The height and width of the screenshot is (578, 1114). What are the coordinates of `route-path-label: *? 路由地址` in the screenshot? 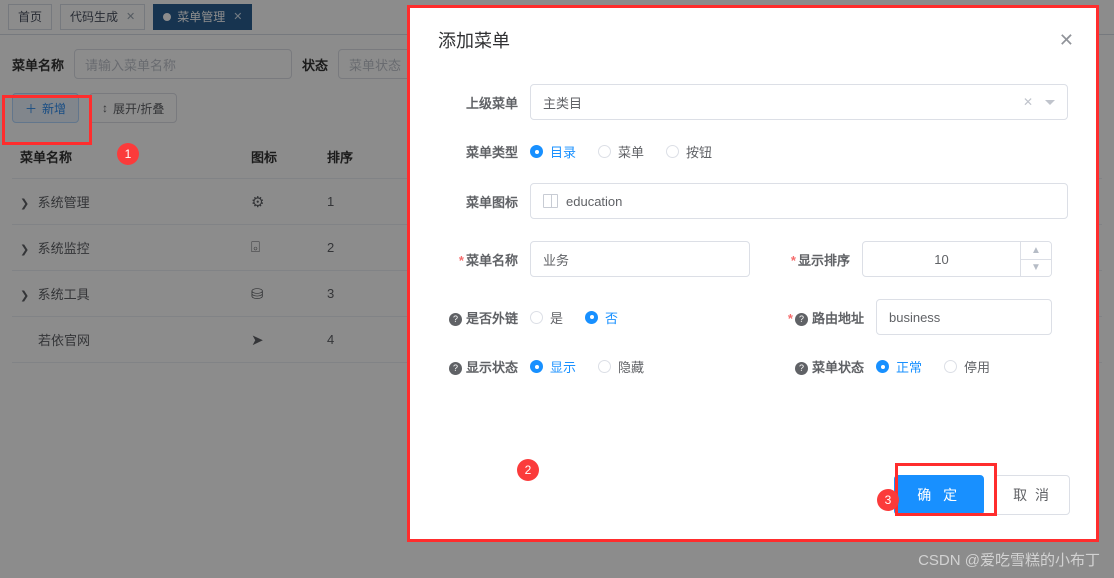 It's located at (813, 317).